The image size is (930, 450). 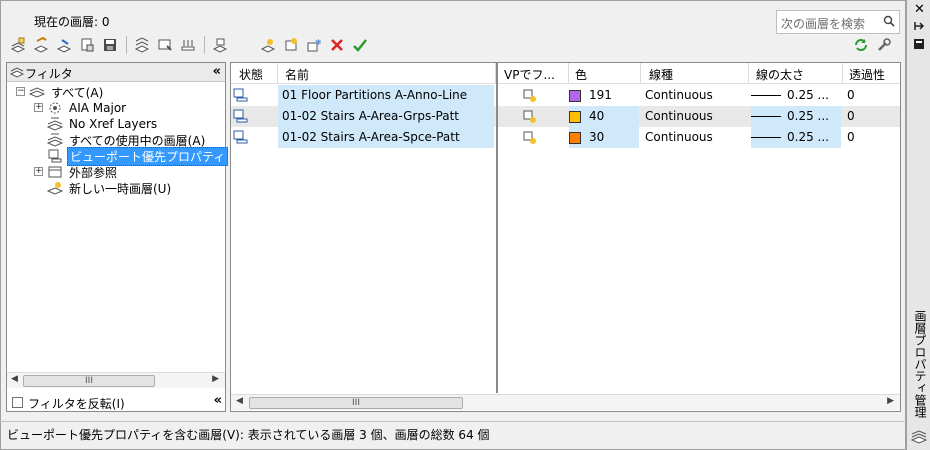 I want to click on collapse-filter-button: «, so click(x=217, y=71).